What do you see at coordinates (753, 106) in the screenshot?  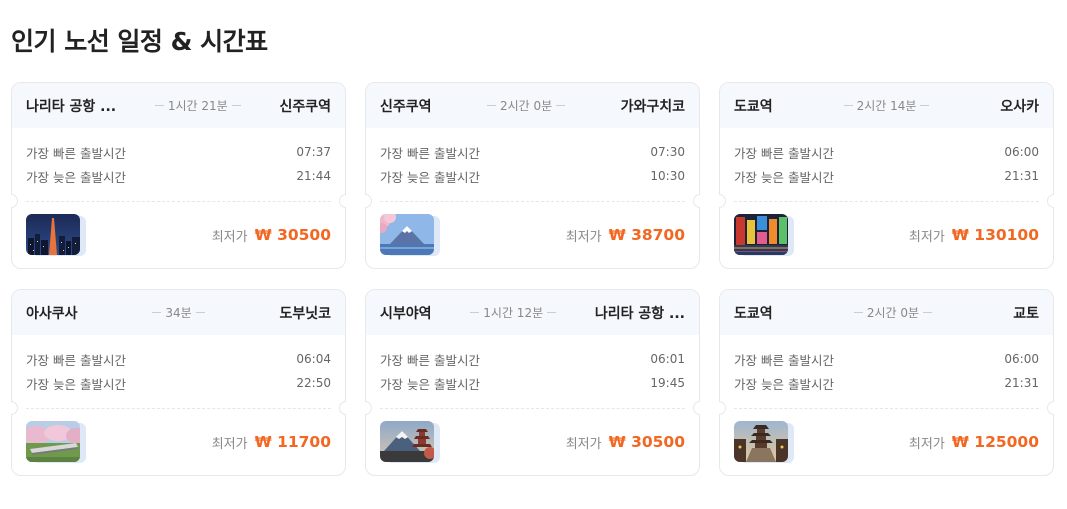 I see `departure-station: 도쿄역` at bounding box center [753, 106].